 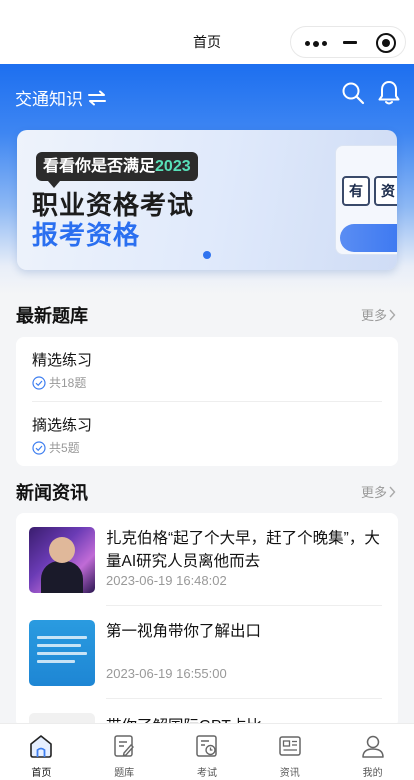 I want to click on list-item: 摘选练习 共5题, so click(x=207, y=434).